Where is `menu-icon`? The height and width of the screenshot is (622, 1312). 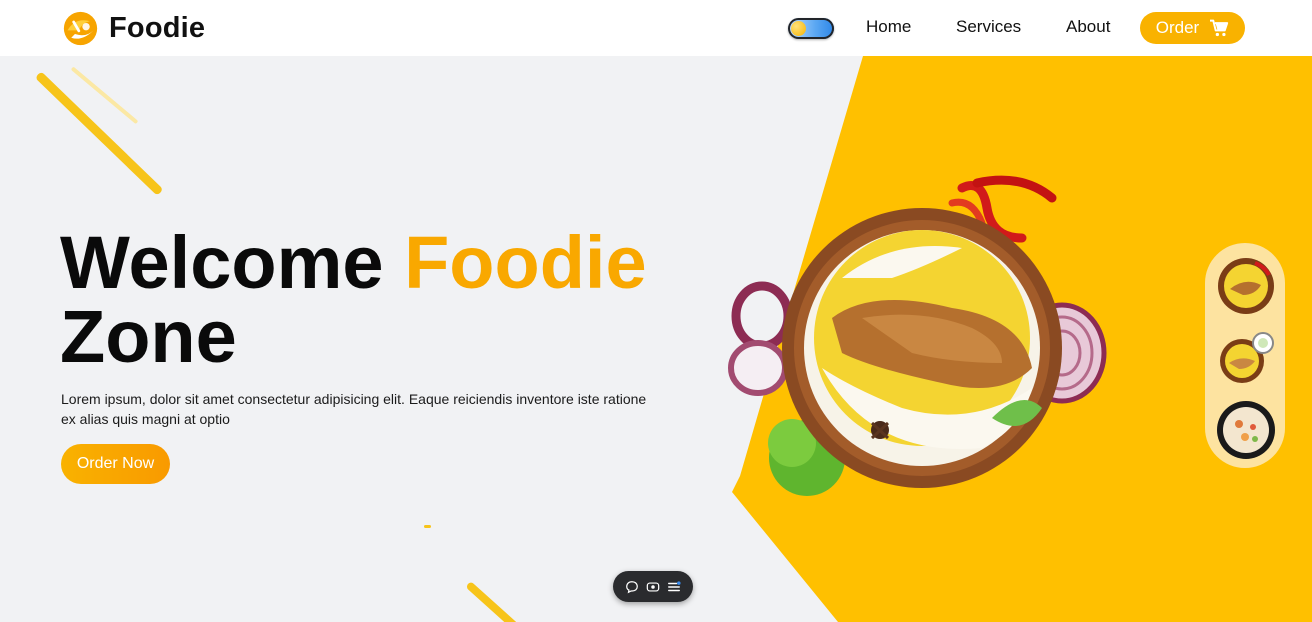 menu-icon is located at coordinates (674, 587).